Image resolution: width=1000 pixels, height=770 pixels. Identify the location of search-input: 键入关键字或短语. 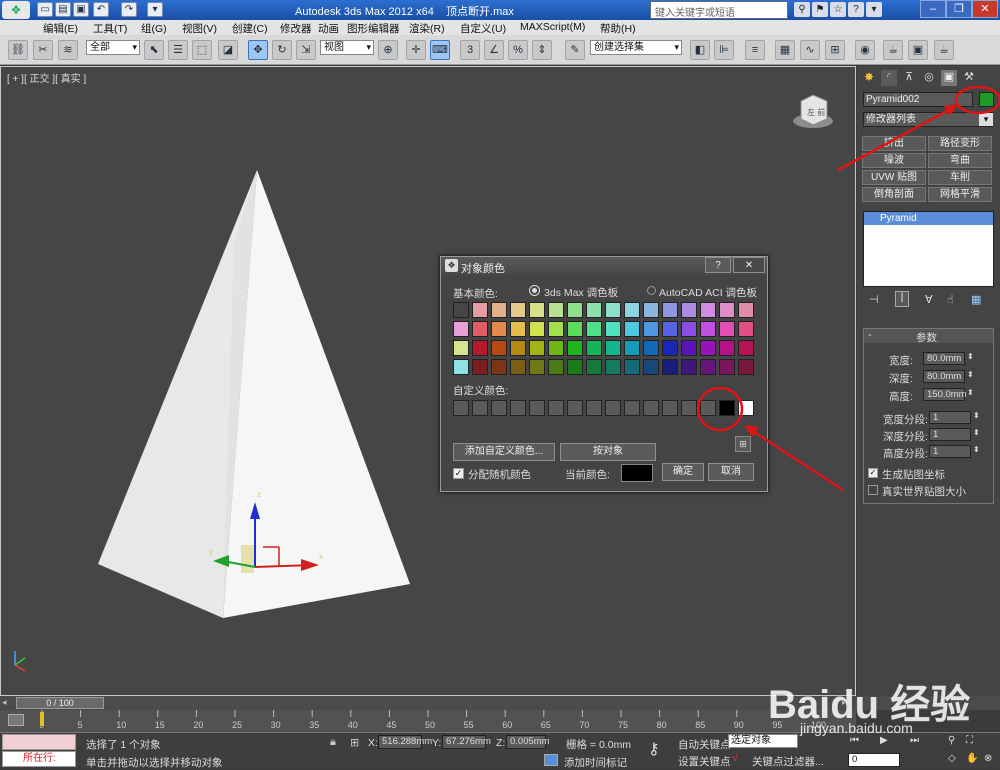
(719, 10).